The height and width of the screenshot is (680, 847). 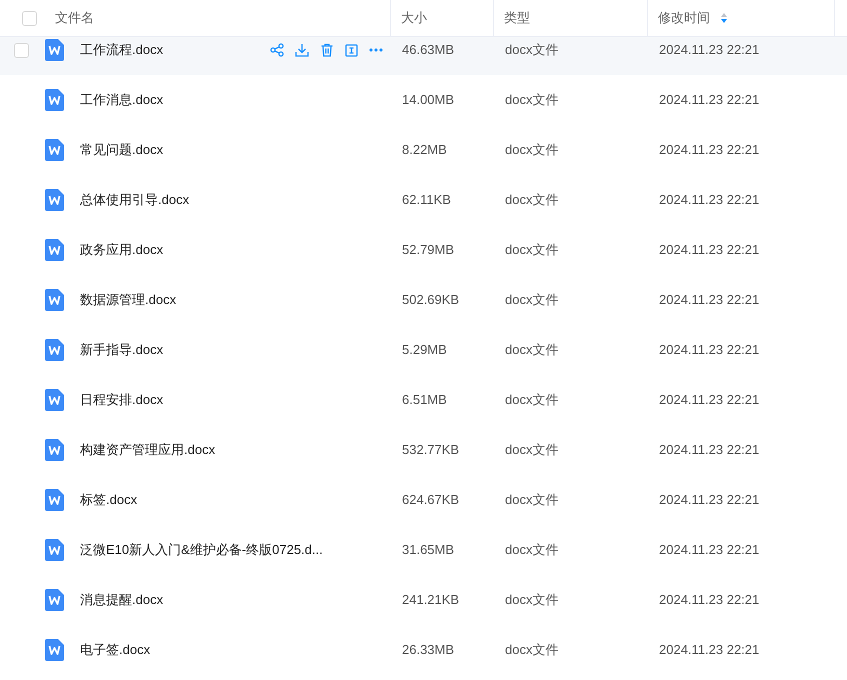 I want to click on file-name: 标签.docx, so click(x=235, y=500).